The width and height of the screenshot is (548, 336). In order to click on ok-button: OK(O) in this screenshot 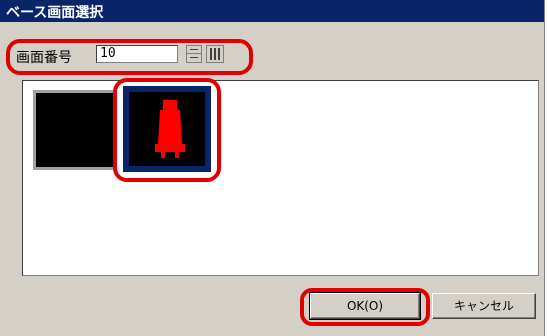, I will do `click(365, 306)`.